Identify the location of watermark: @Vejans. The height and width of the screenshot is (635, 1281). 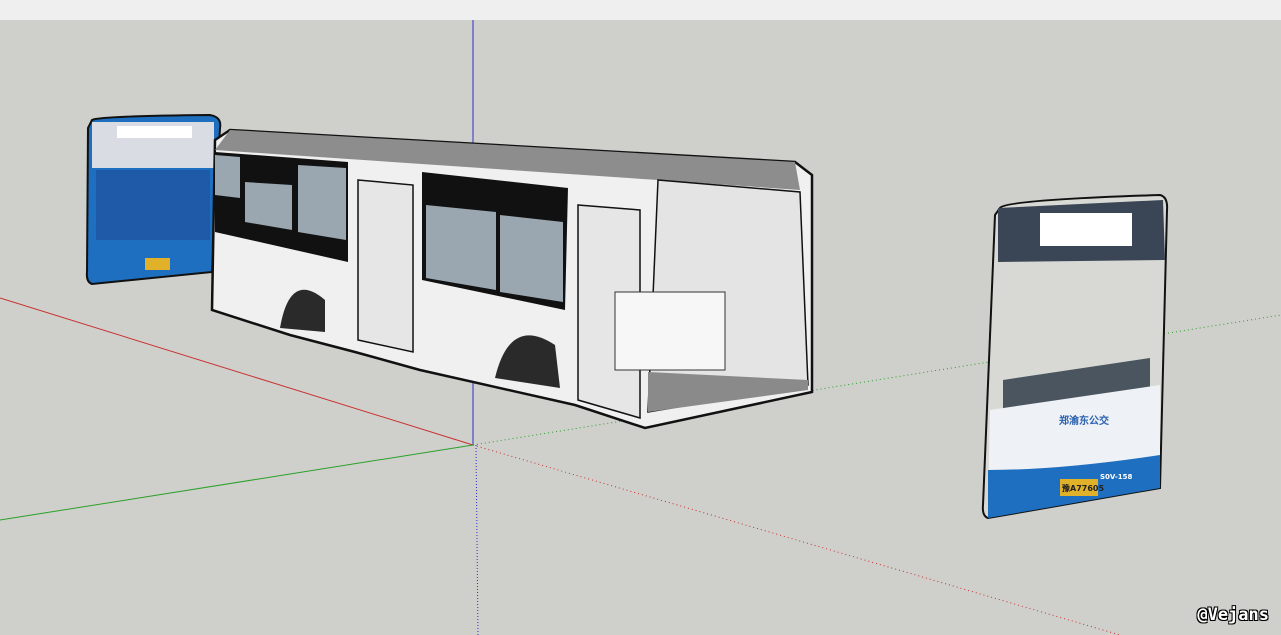
(1233, 615).